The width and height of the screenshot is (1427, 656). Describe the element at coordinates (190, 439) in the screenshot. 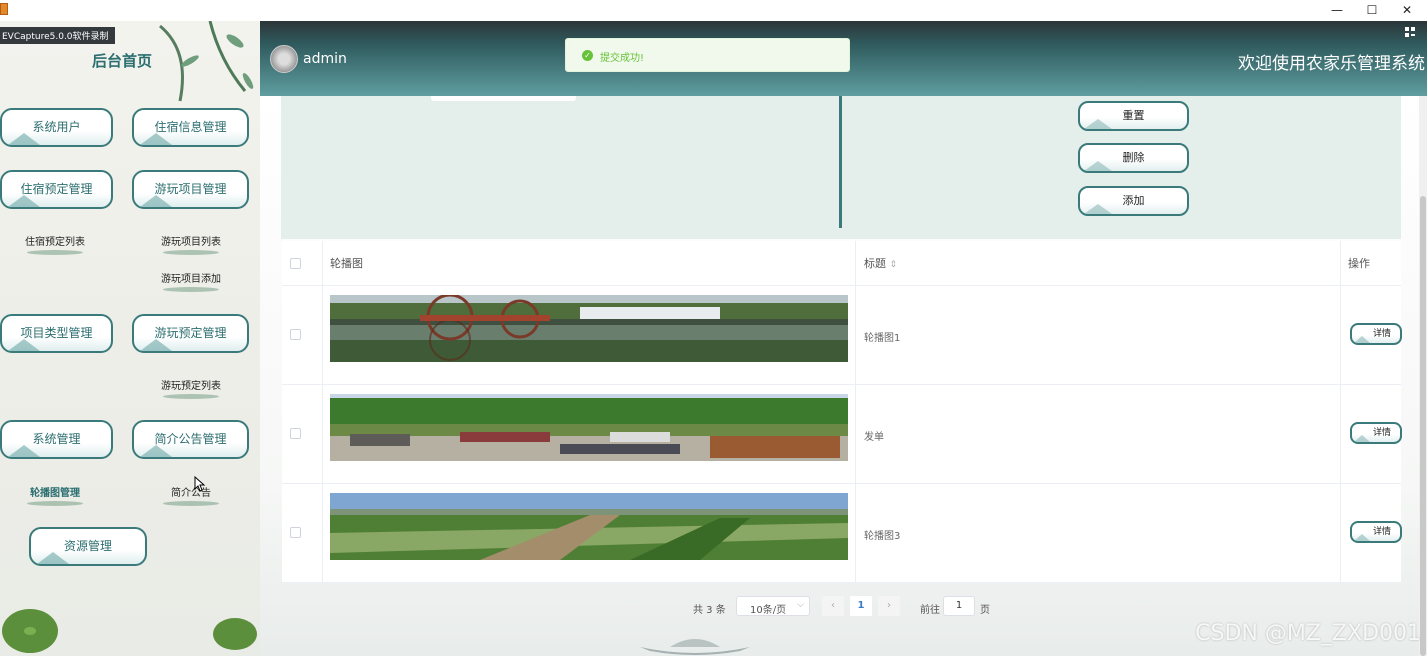

I see `menu-intro-notice: 简介公告管理` at that location.